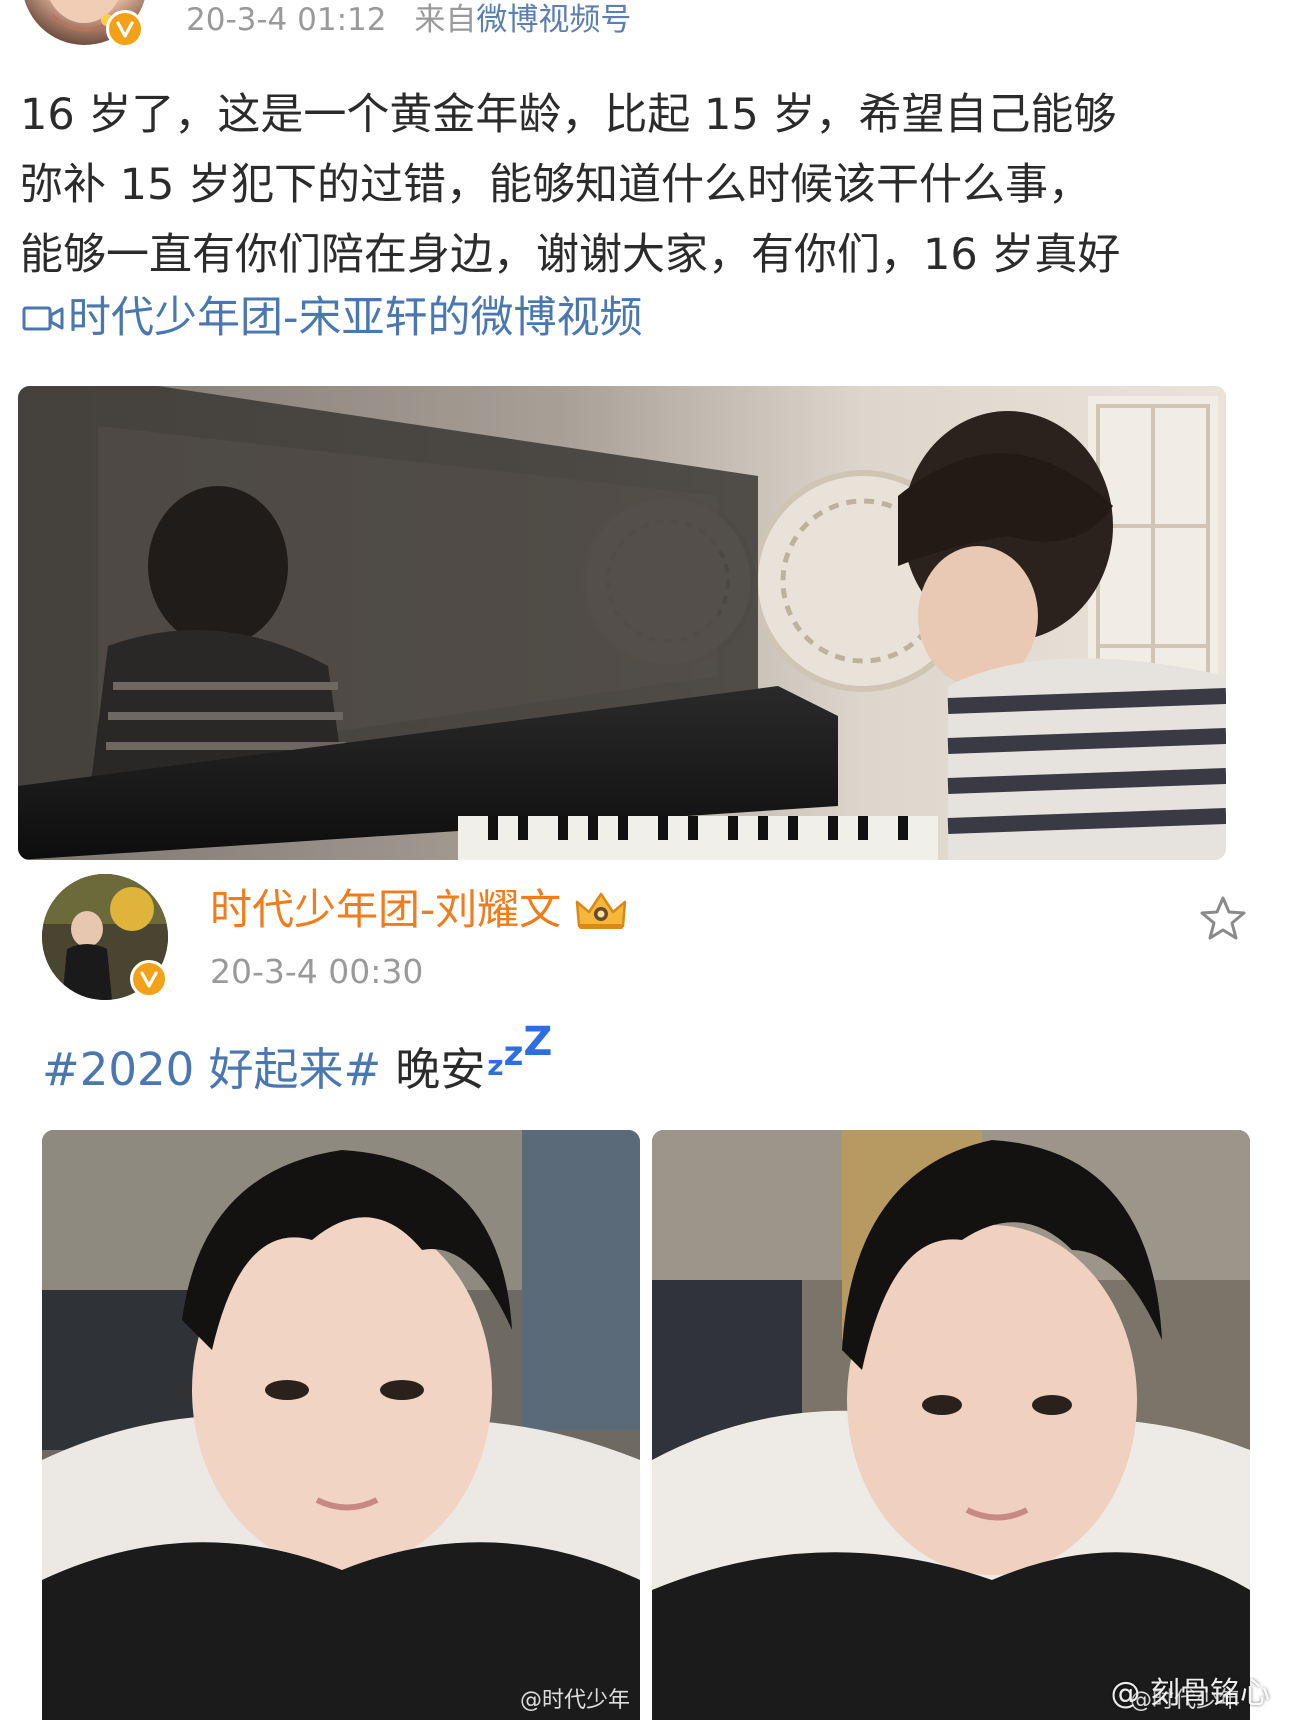 The height and width of the screenshot is (1720, 1290). Describe the element at coordinates (601, 910) in the screenshot. I see `crown-icon` at that location.